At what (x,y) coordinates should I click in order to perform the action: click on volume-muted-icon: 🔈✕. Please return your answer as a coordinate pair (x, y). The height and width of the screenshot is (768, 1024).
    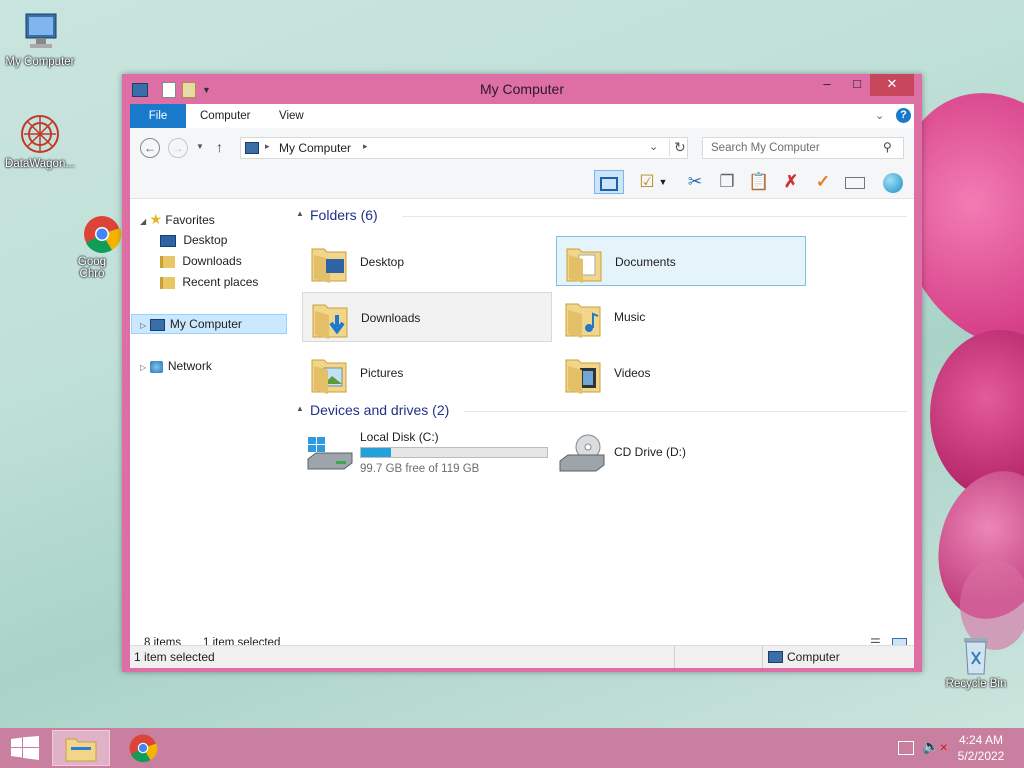
    Looking at the image, I should click on (935, 746).